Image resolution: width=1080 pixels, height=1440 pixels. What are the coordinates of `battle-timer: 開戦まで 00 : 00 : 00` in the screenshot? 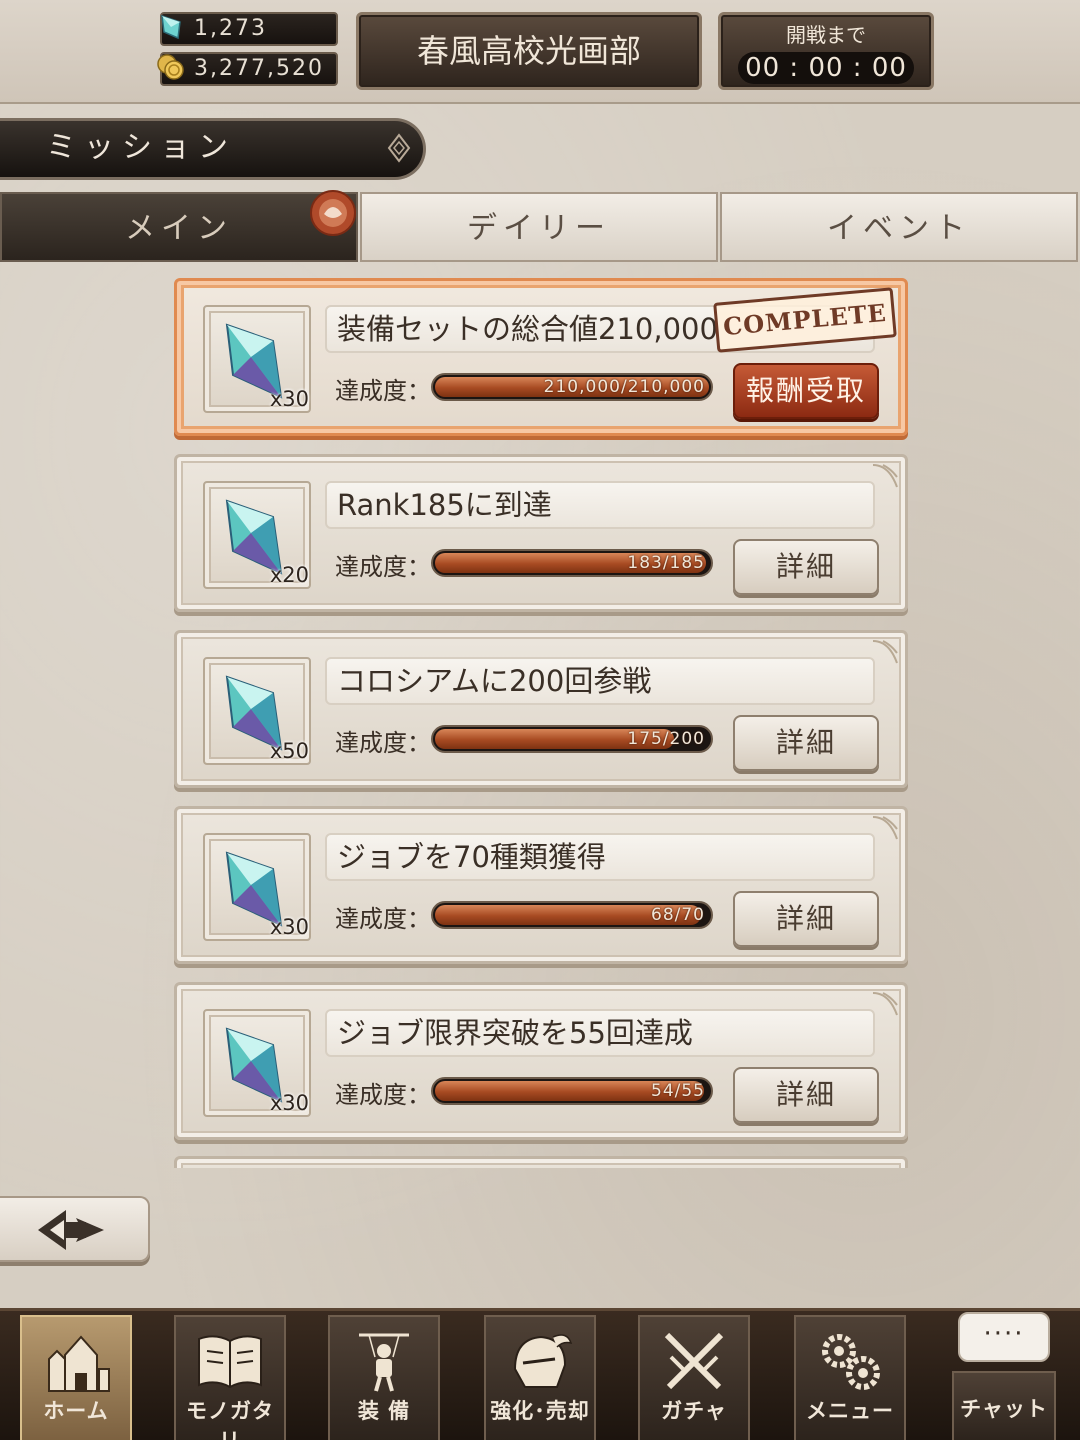 It's located at (826, 51).